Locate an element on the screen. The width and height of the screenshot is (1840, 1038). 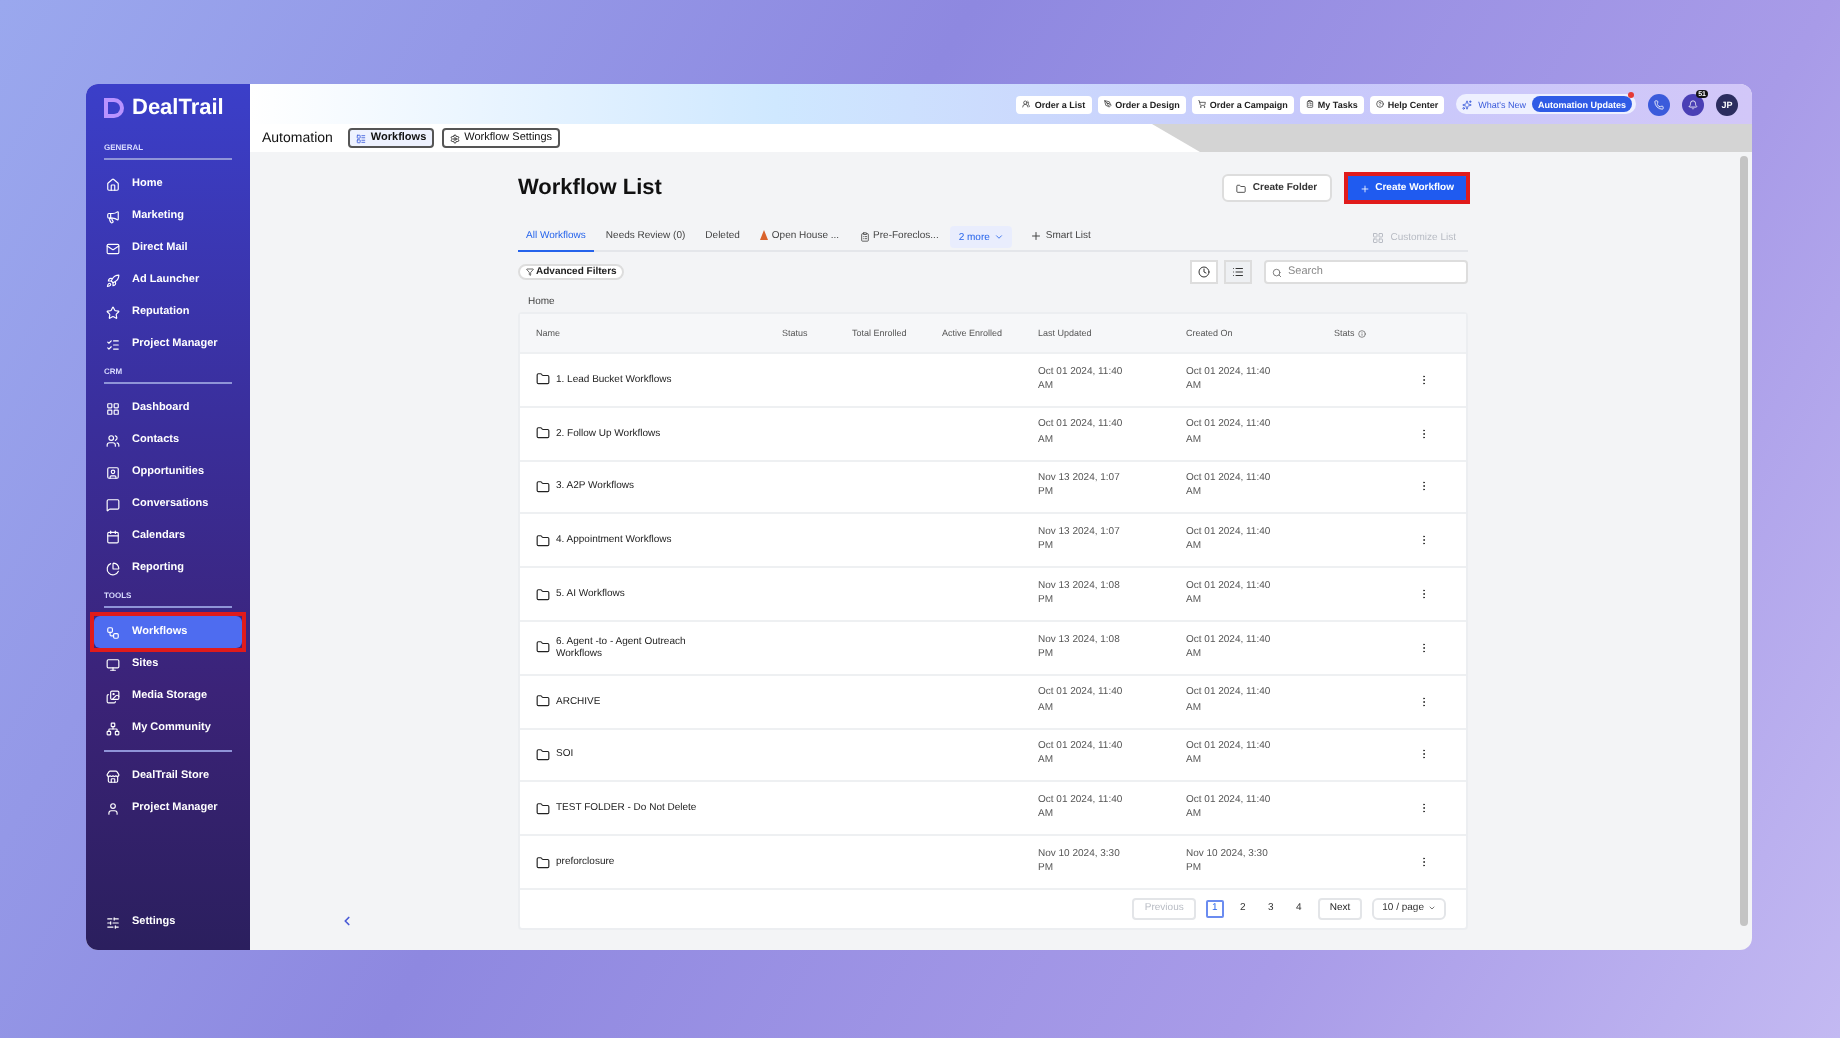
list-view-button is located at coordinates (1238, 272).